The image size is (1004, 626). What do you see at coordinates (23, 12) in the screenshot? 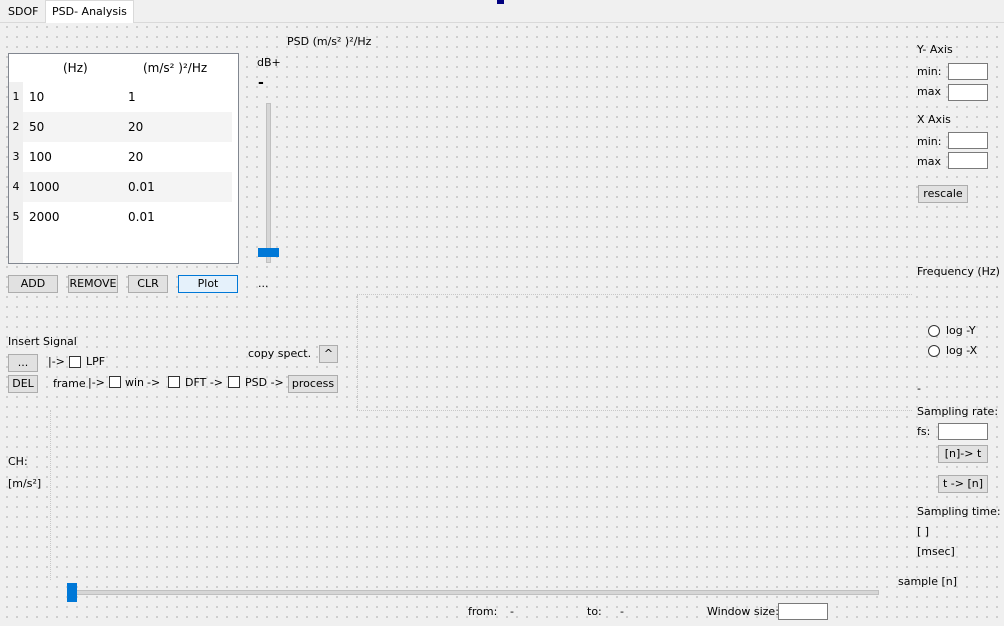
I see `tab-sdof: SDOF` at bounding box center [23, 12].